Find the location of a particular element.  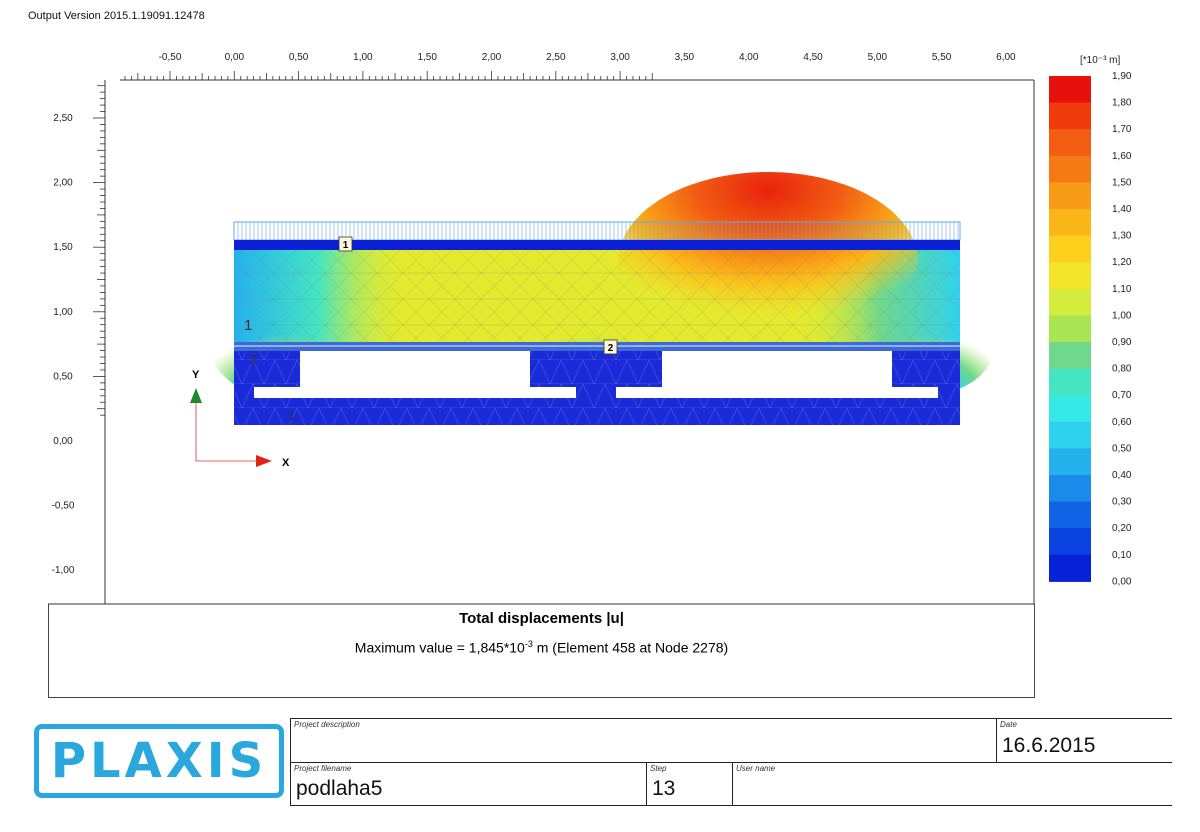

y-tick-label: -0,50 is located at coordinates (63, 506).